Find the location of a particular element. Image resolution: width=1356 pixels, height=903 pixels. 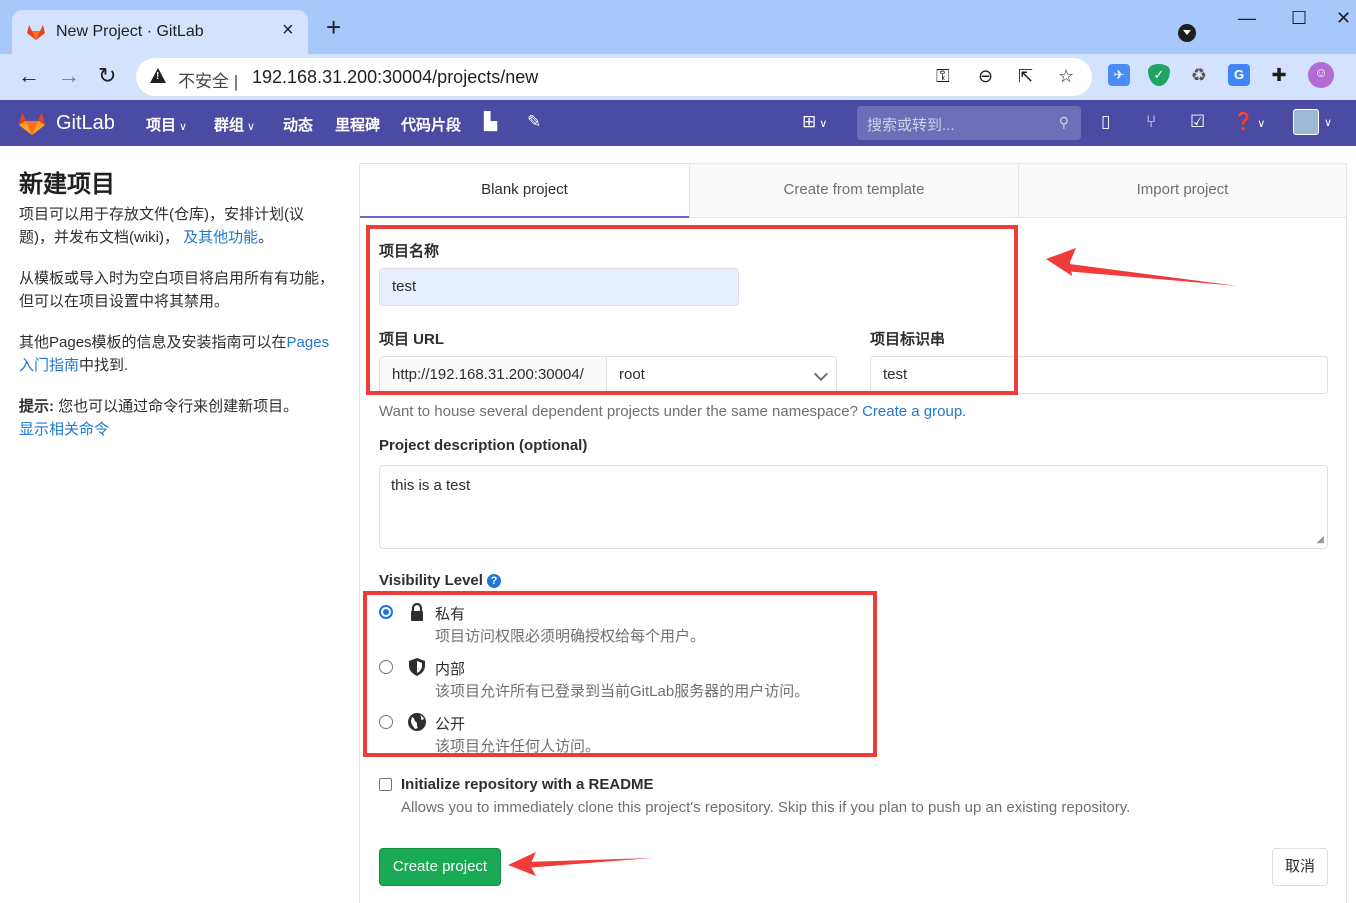

show-commands-link: 显示相关命令 is located at coordinates (64, 429).